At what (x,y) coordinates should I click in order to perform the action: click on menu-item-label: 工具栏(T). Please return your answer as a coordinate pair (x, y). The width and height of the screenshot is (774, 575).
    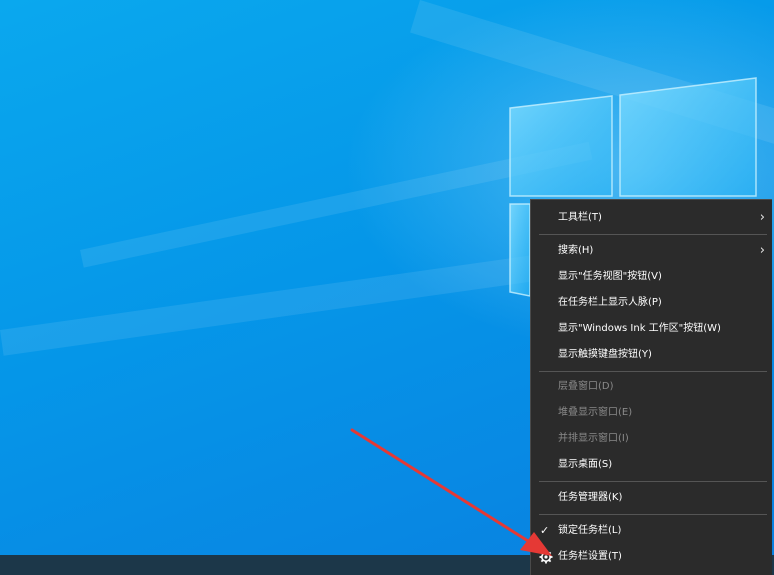
    Looking at the image, I should click on (580, 217).